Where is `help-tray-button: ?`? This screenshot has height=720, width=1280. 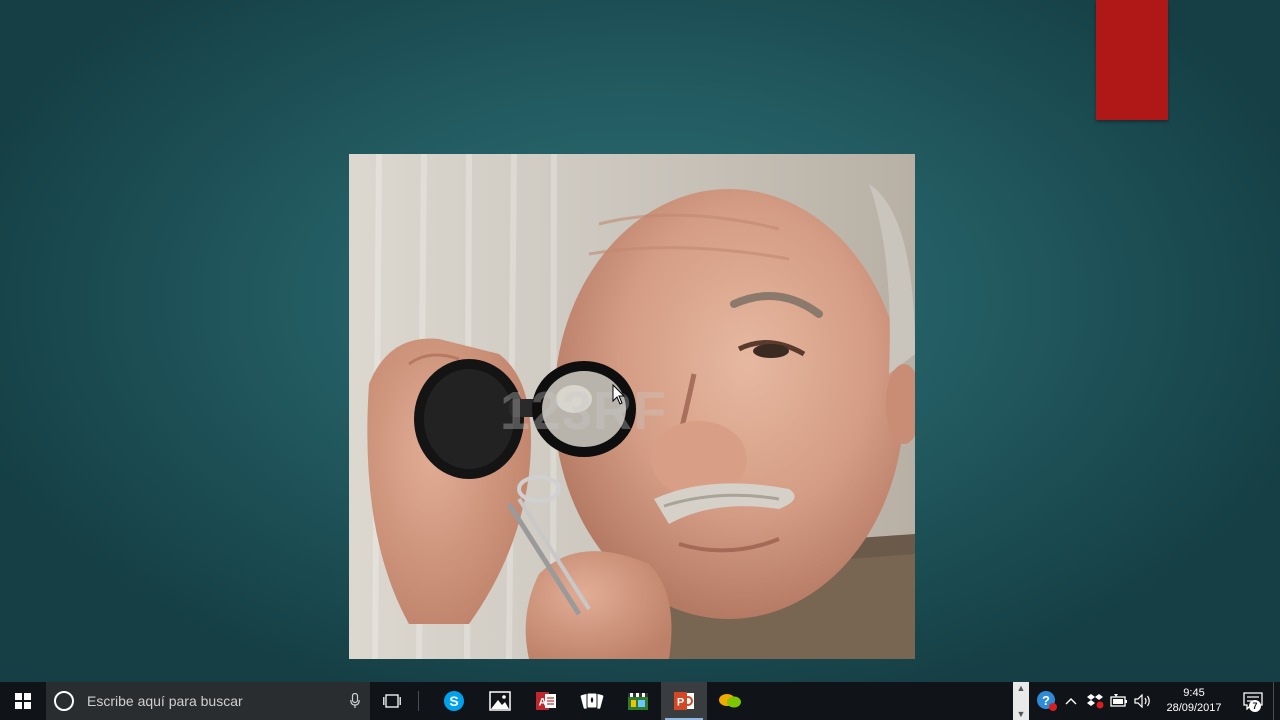
help-tray-button: ? is located at coordinates (1047, 701).